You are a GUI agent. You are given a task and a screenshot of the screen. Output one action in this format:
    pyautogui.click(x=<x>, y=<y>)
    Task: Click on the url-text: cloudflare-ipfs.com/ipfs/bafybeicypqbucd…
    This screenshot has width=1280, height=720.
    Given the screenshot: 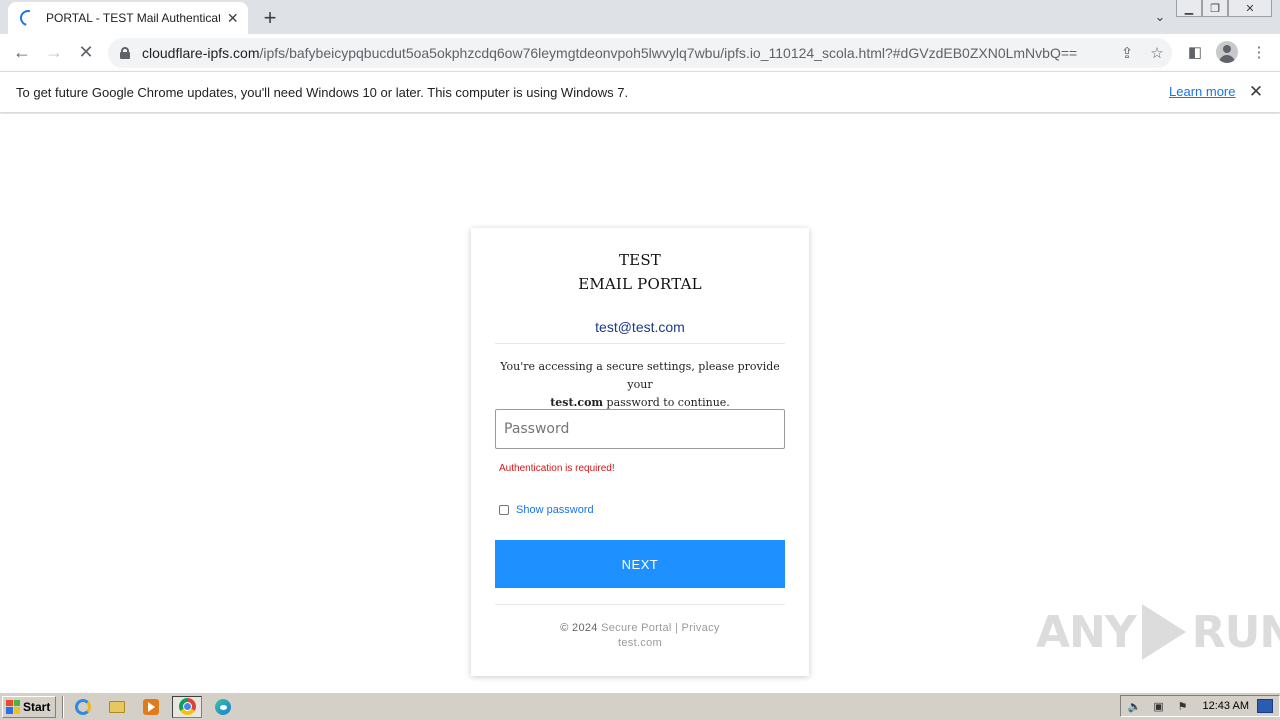 What is the action you would take?
    pyautogui.click(x=627, y=53)
    